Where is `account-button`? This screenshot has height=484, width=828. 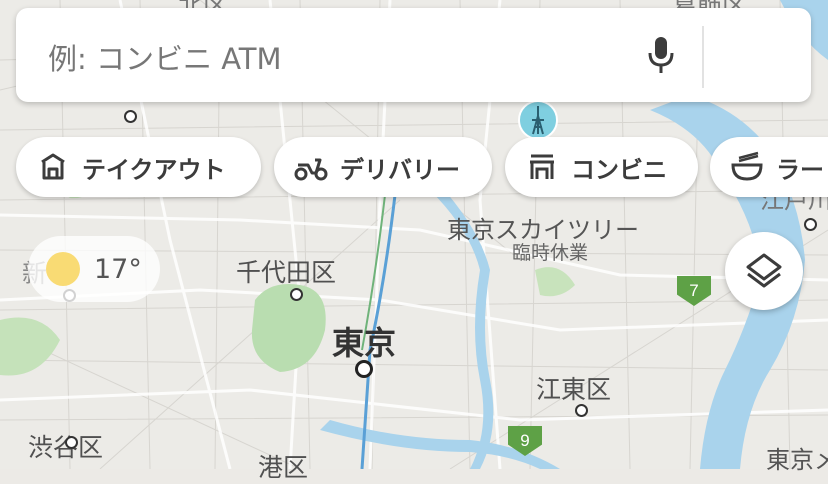 account-button is located at coordinates (756, 55).